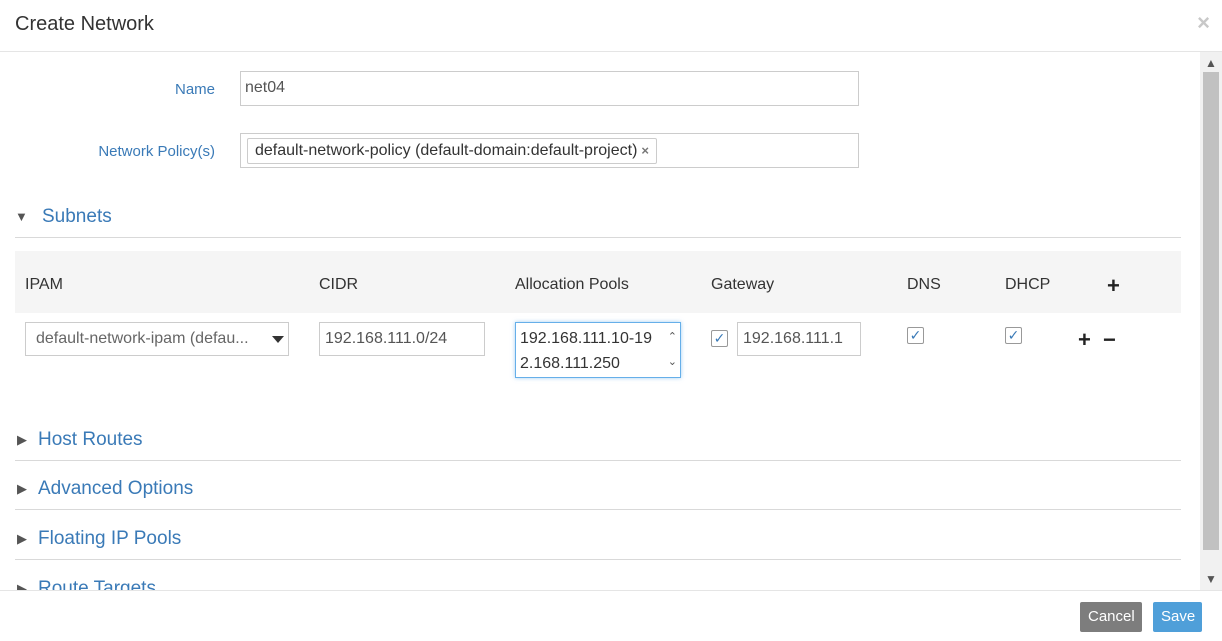 This screenshot has height=641, width=1222. What do you see at coordinates (598, 220) in the screenshot?
I see `subnets-section-header: ▼ Subnets` at bounding box center [598, 220].